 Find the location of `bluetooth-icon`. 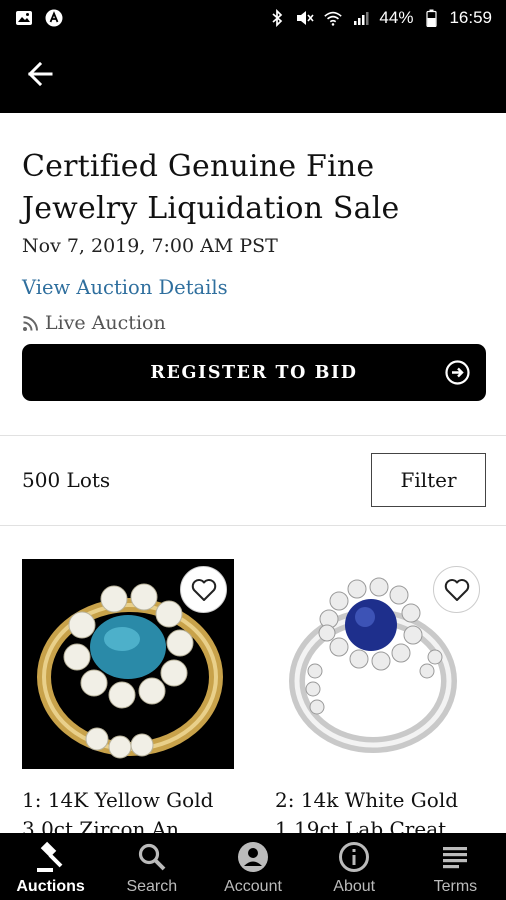

bluetooth-icon is located at coordinates (277, 18).